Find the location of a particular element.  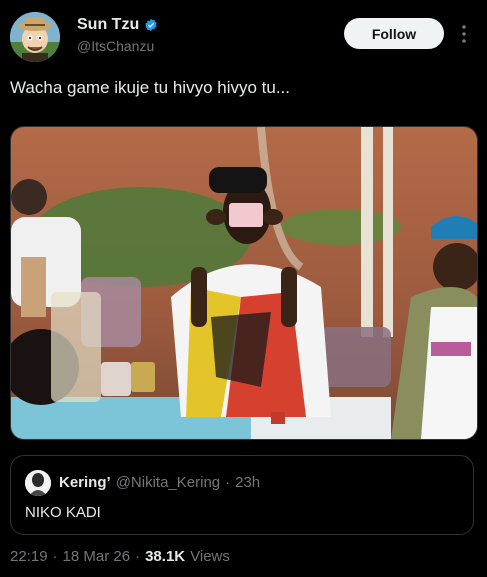

tweet-meta: 22:19 · 18 Mar 26 · 38.1K Views is located at coordinates (120, 556).